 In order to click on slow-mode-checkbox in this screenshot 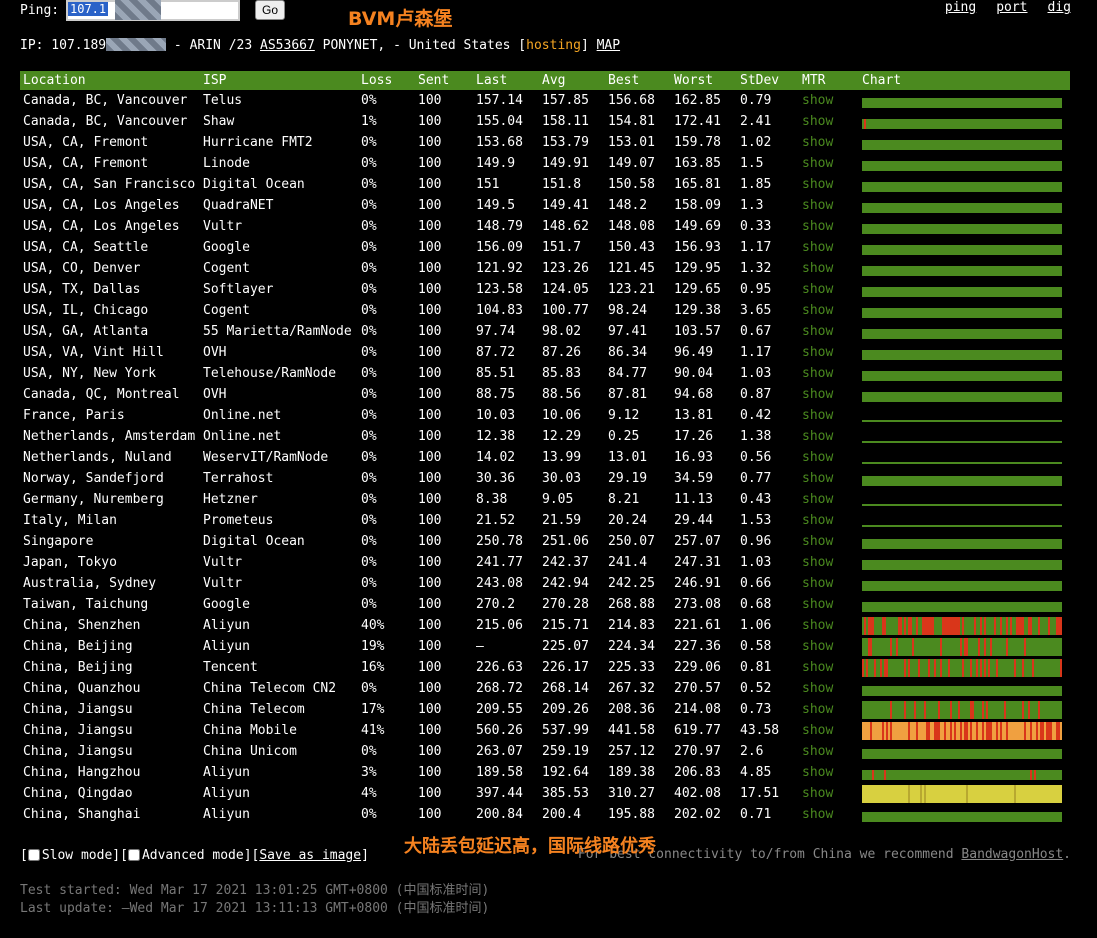, I will do `click(33, 855)`.